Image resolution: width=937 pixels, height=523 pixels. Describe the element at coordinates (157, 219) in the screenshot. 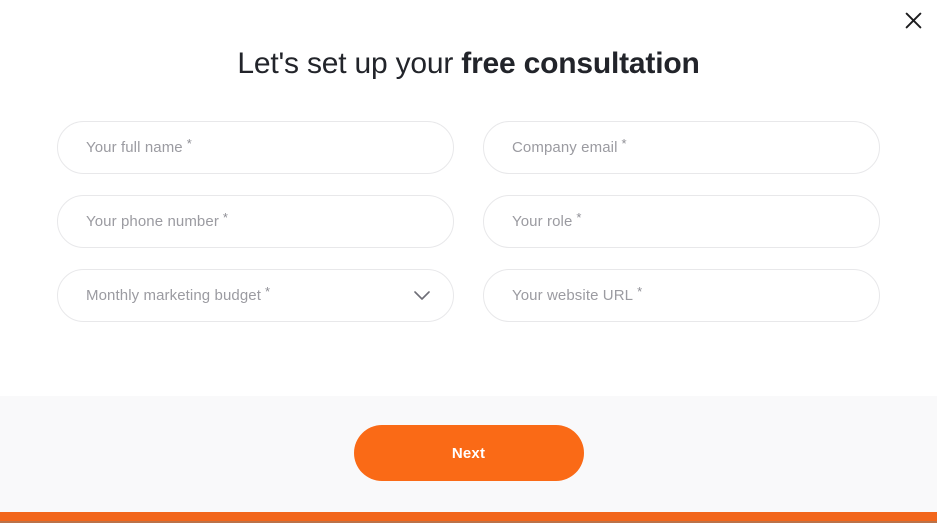

I see `field-phone-number-label: Your phone number *` at that location.